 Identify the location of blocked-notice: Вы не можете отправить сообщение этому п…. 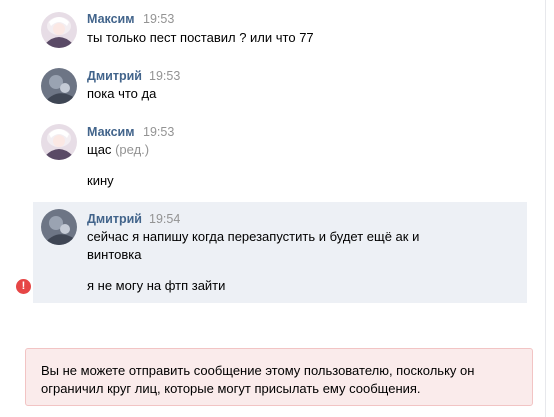
(279, 377).